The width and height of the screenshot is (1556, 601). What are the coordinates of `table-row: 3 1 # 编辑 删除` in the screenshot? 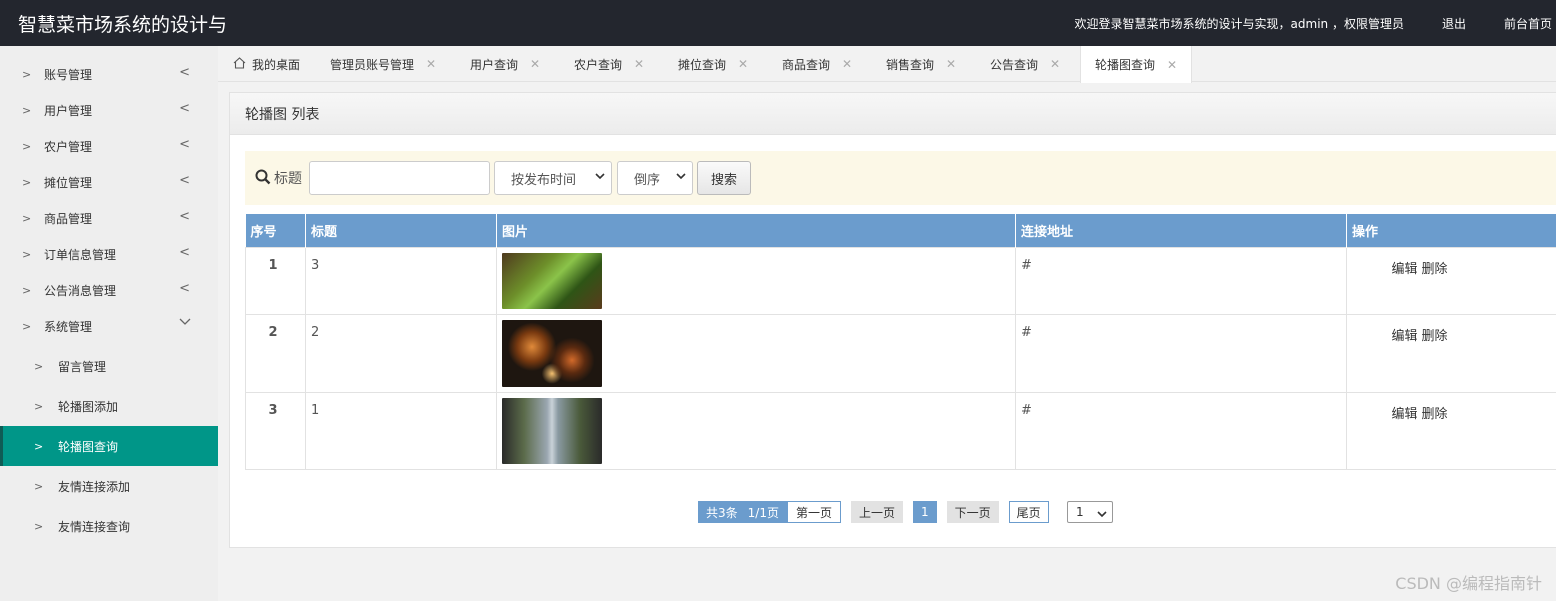 It's located at (900, 430).